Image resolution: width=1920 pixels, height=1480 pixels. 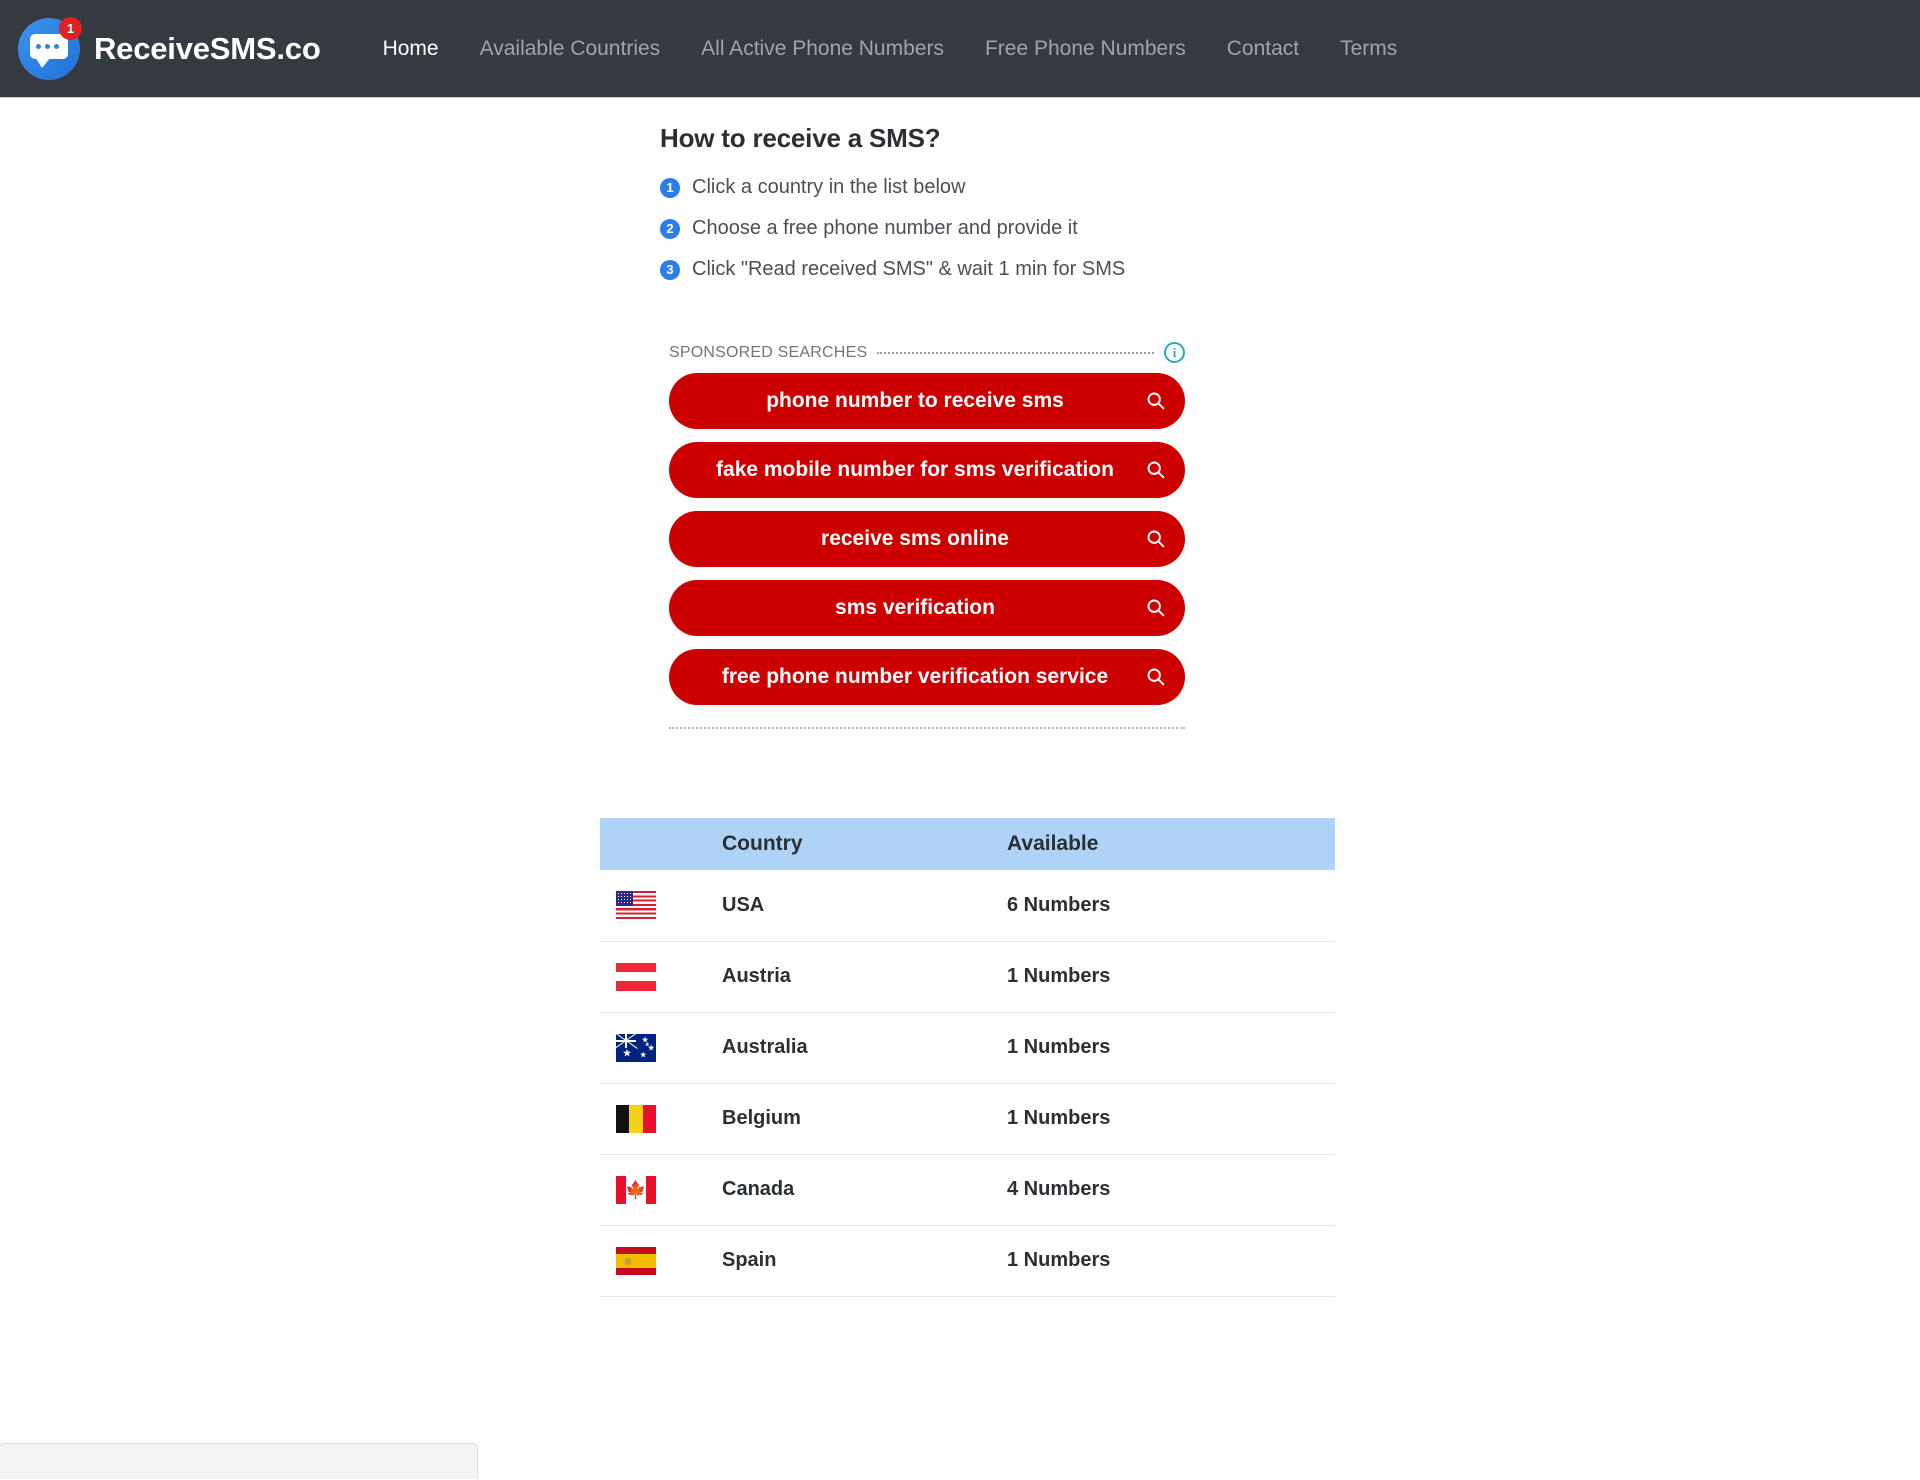 I want to click on table-row: Austria 1 Numbers, so click(x=967, y=977).